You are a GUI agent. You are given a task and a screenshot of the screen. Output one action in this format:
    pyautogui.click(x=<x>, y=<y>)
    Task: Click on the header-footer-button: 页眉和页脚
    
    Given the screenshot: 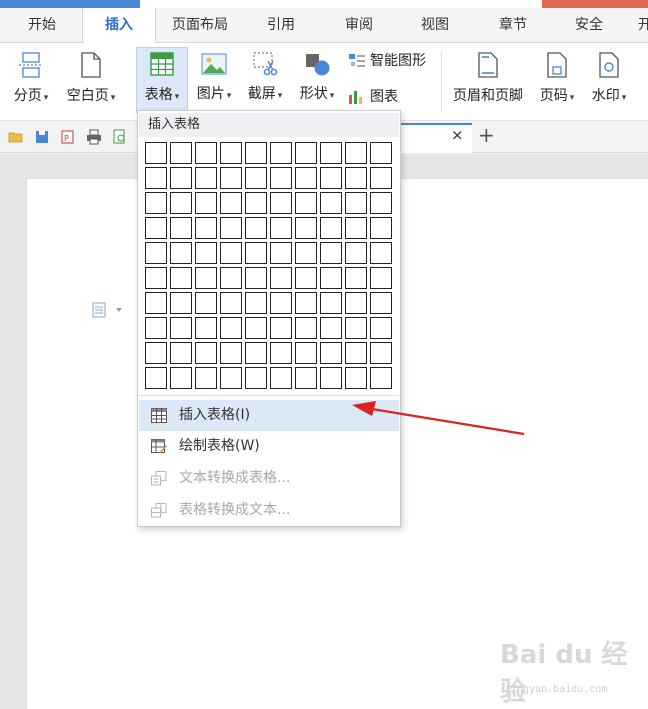 What is the action you would take?
    pyautogui.click(x=488, y=82)
    